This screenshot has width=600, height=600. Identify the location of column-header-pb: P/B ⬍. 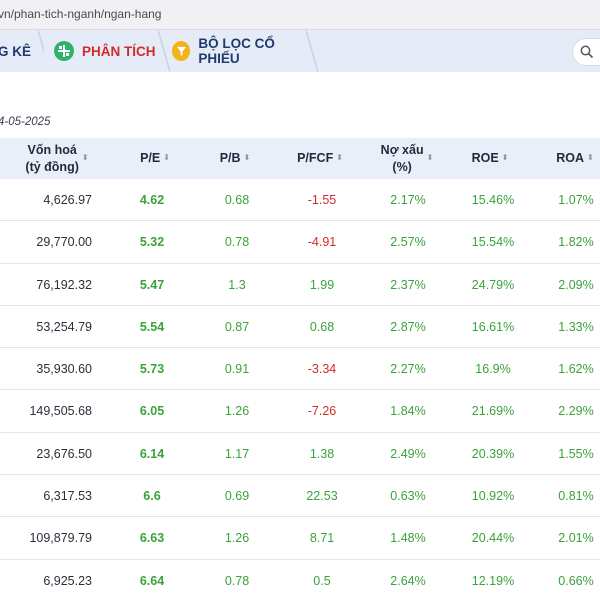
(235, 158).